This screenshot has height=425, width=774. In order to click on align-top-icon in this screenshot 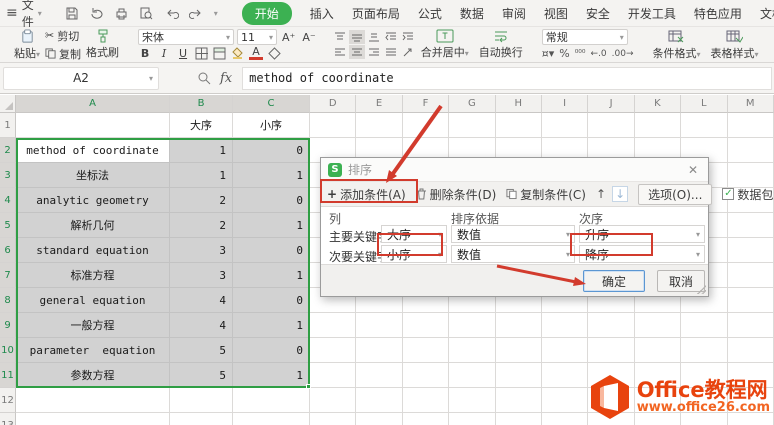, I will do `click(340, 37)`.